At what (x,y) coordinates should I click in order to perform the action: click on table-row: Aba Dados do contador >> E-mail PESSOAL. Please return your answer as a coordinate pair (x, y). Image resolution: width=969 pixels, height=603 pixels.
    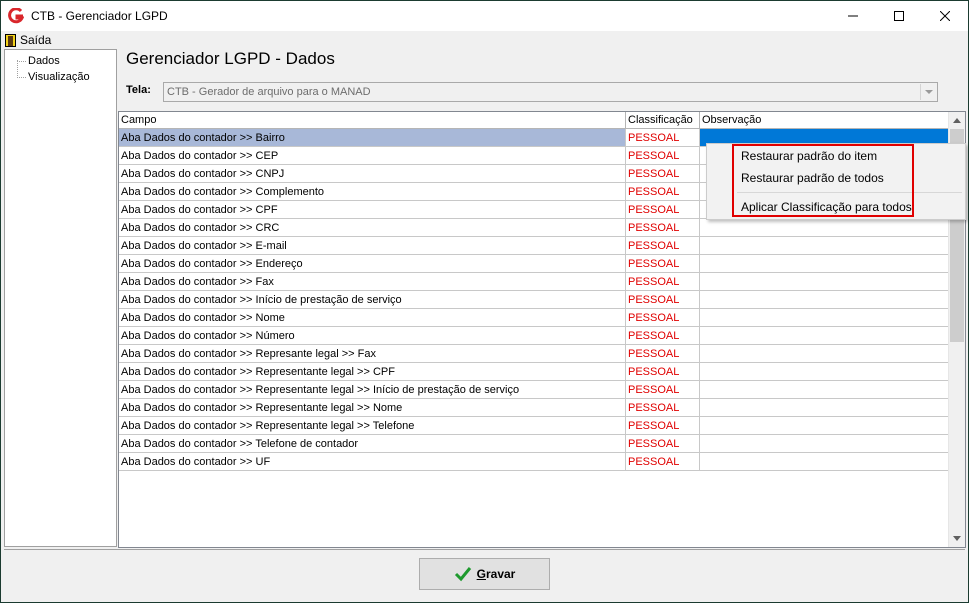
    Looking at the image, I should click on (534, 246).